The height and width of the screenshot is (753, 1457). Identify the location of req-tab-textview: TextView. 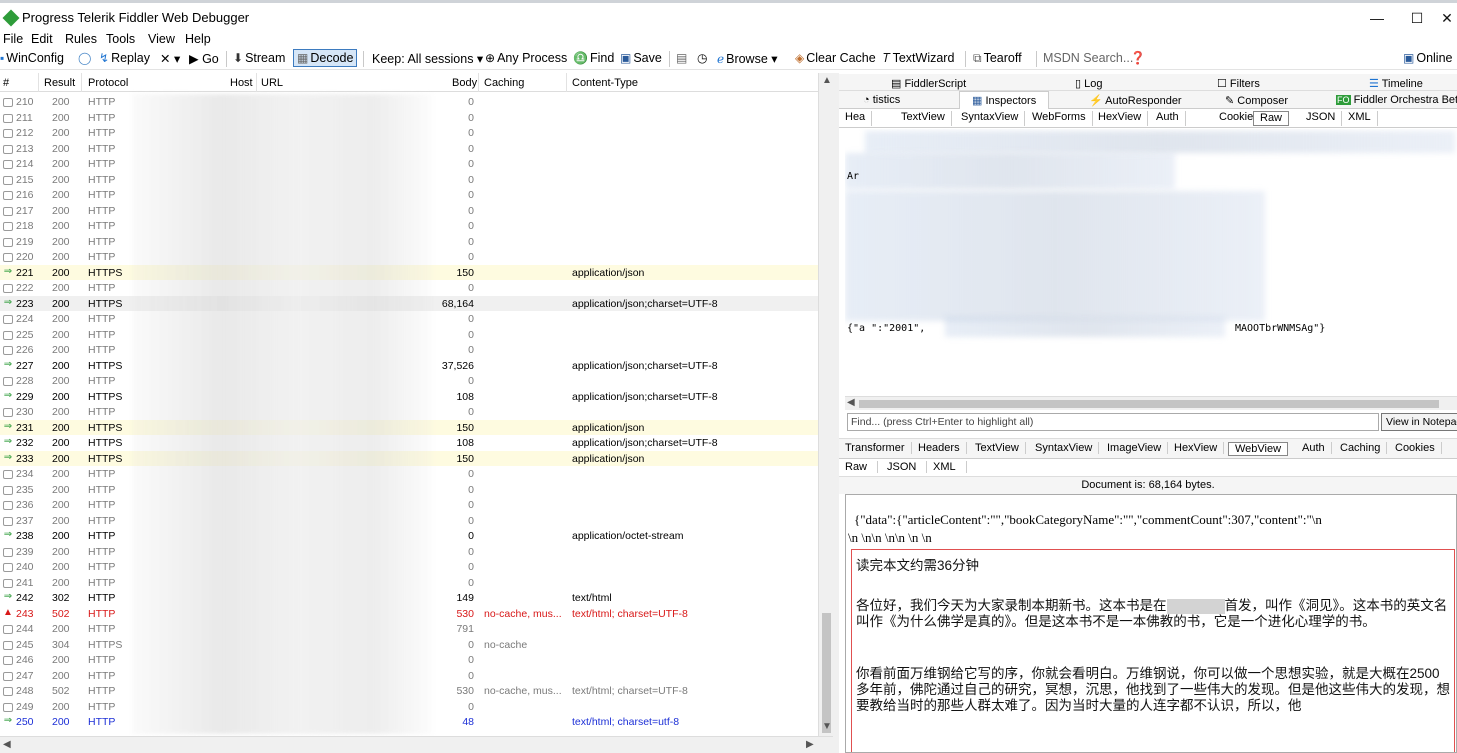
(923, 118).